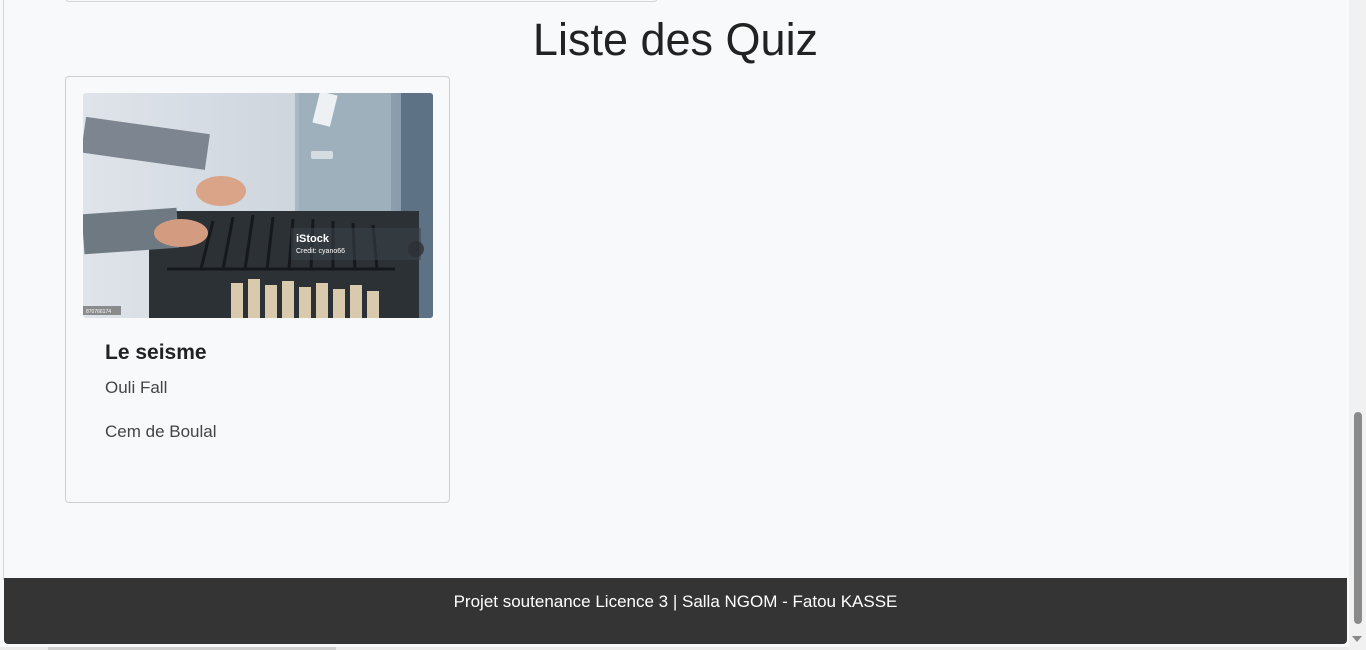  What do you see at coordinates (156, 353) in the screenshot?
I see `quiz-title: Le seisme` at bounding box center [156, 353].